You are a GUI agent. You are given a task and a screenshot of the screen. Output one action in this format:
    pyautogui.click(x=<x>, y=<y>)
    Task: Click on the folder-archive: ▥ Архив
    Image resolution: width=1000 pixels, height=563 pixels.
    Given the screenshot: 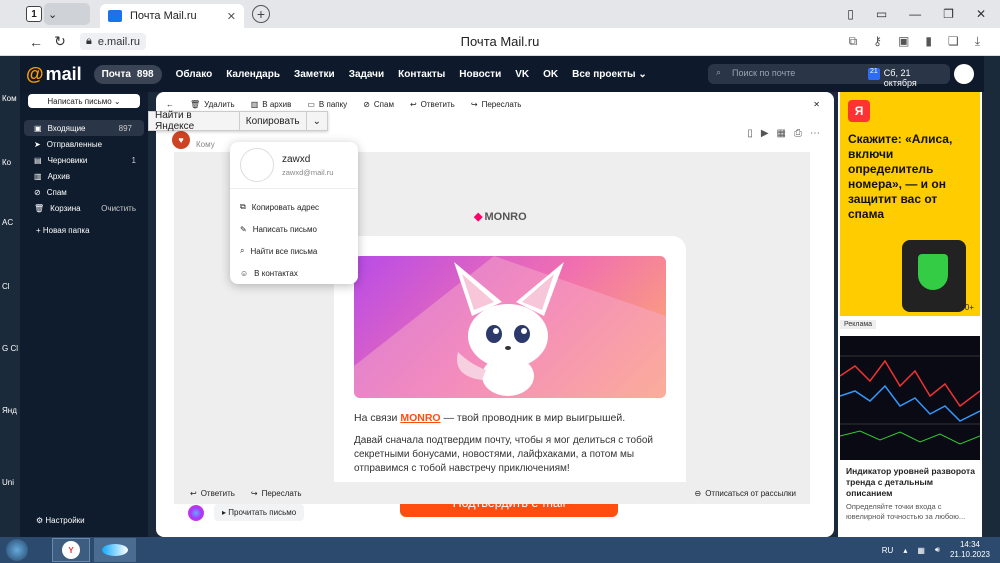 What is the action you would take?
    pyautogui.click(x=84, y=176)
    